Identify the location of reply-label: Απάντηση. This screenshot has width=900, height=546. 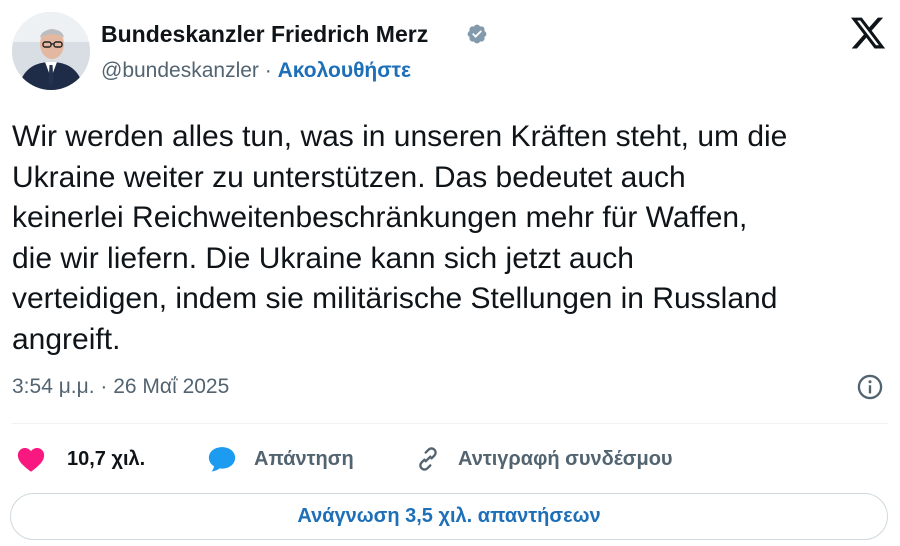
(304, 458).